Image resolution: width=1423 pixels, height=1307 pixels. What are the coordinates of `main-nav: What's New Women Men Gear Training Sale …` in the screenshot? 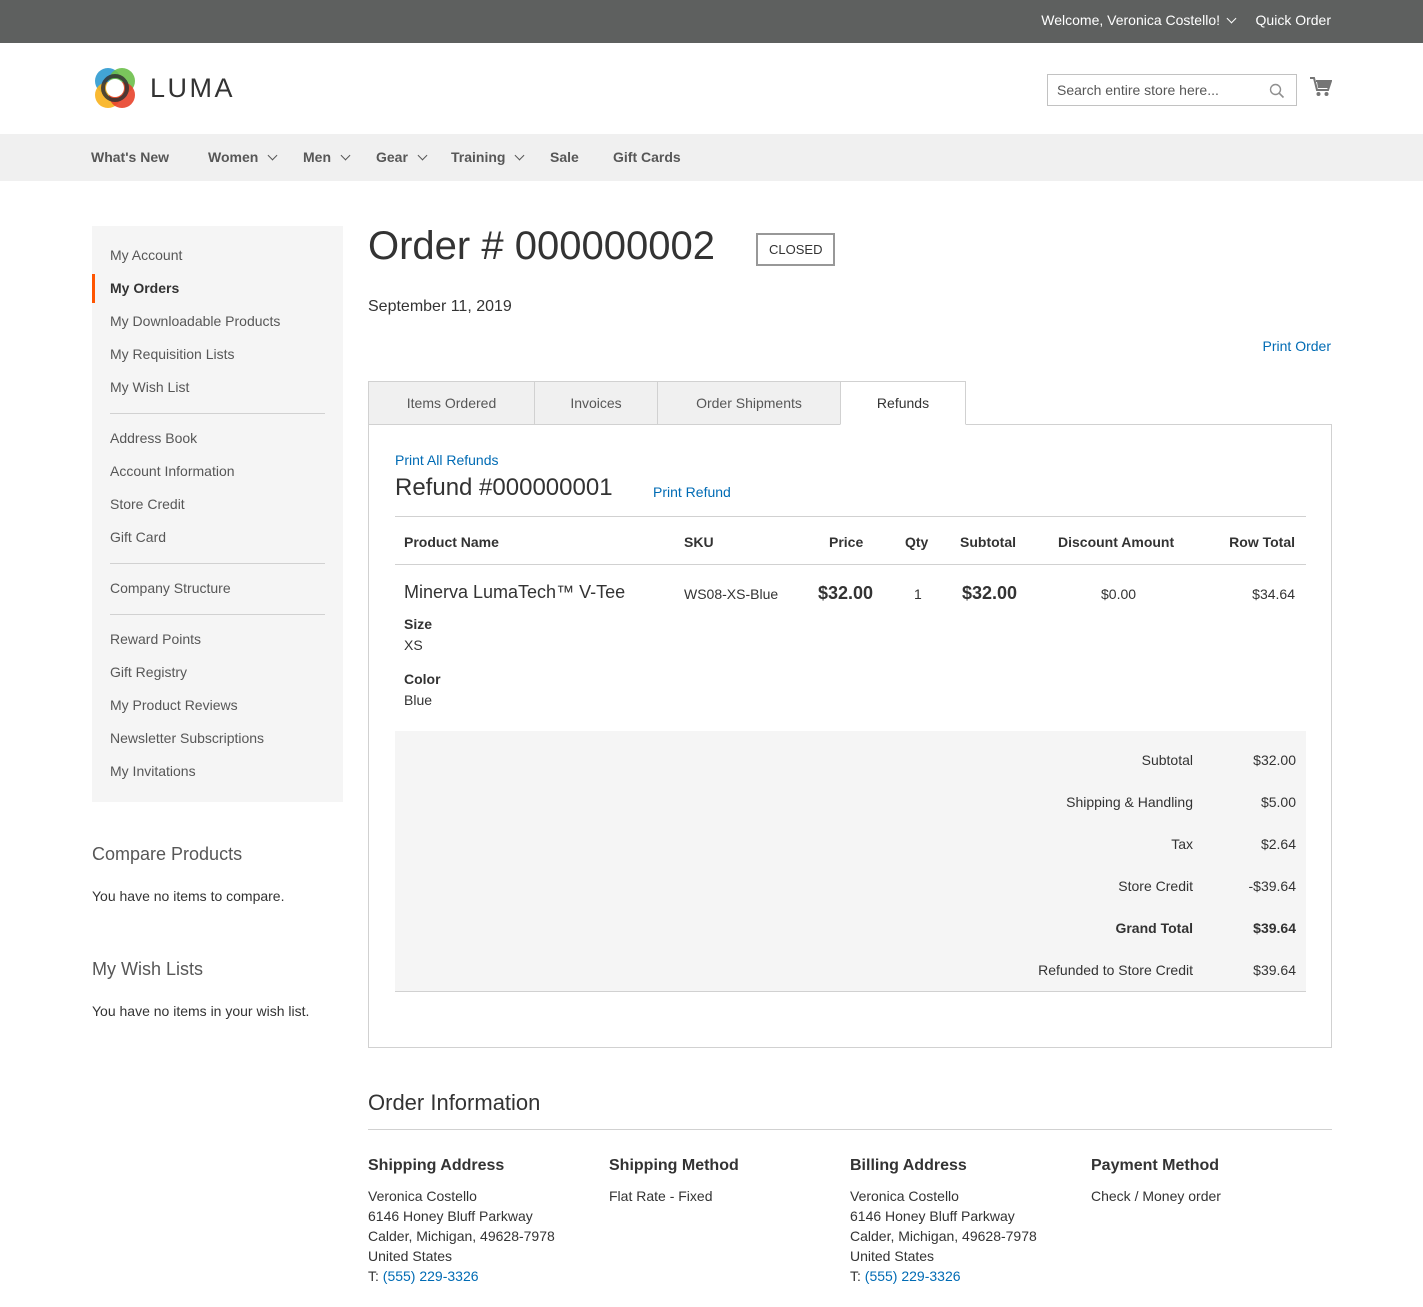 It's located at (711, 157).